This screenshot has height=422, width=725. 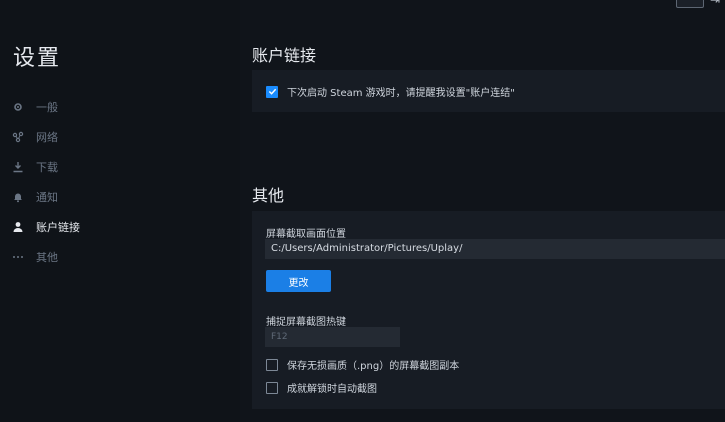 I want to click on sidebar-item-notifications: 通知, so click(x=35, y=197).